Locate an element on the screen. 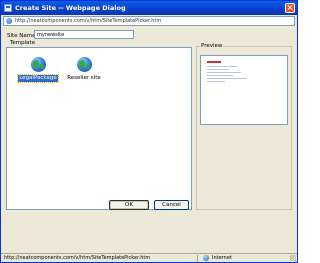 This screenshot has width=320, height=263. template-item-legalpackage: LegalPackage is located at coordinates (38, 70).